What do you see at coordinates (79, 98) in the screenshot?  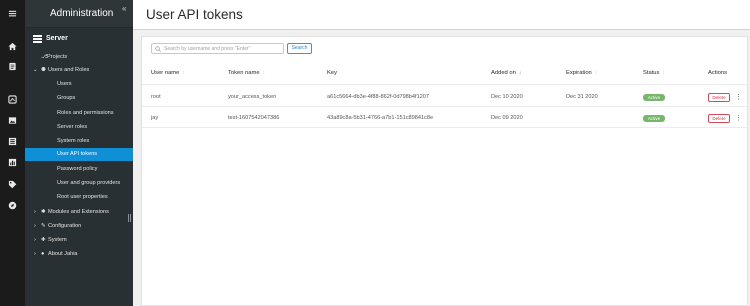 I see `sidebar-item-groups: Groups` at bounding box center [79, 98].